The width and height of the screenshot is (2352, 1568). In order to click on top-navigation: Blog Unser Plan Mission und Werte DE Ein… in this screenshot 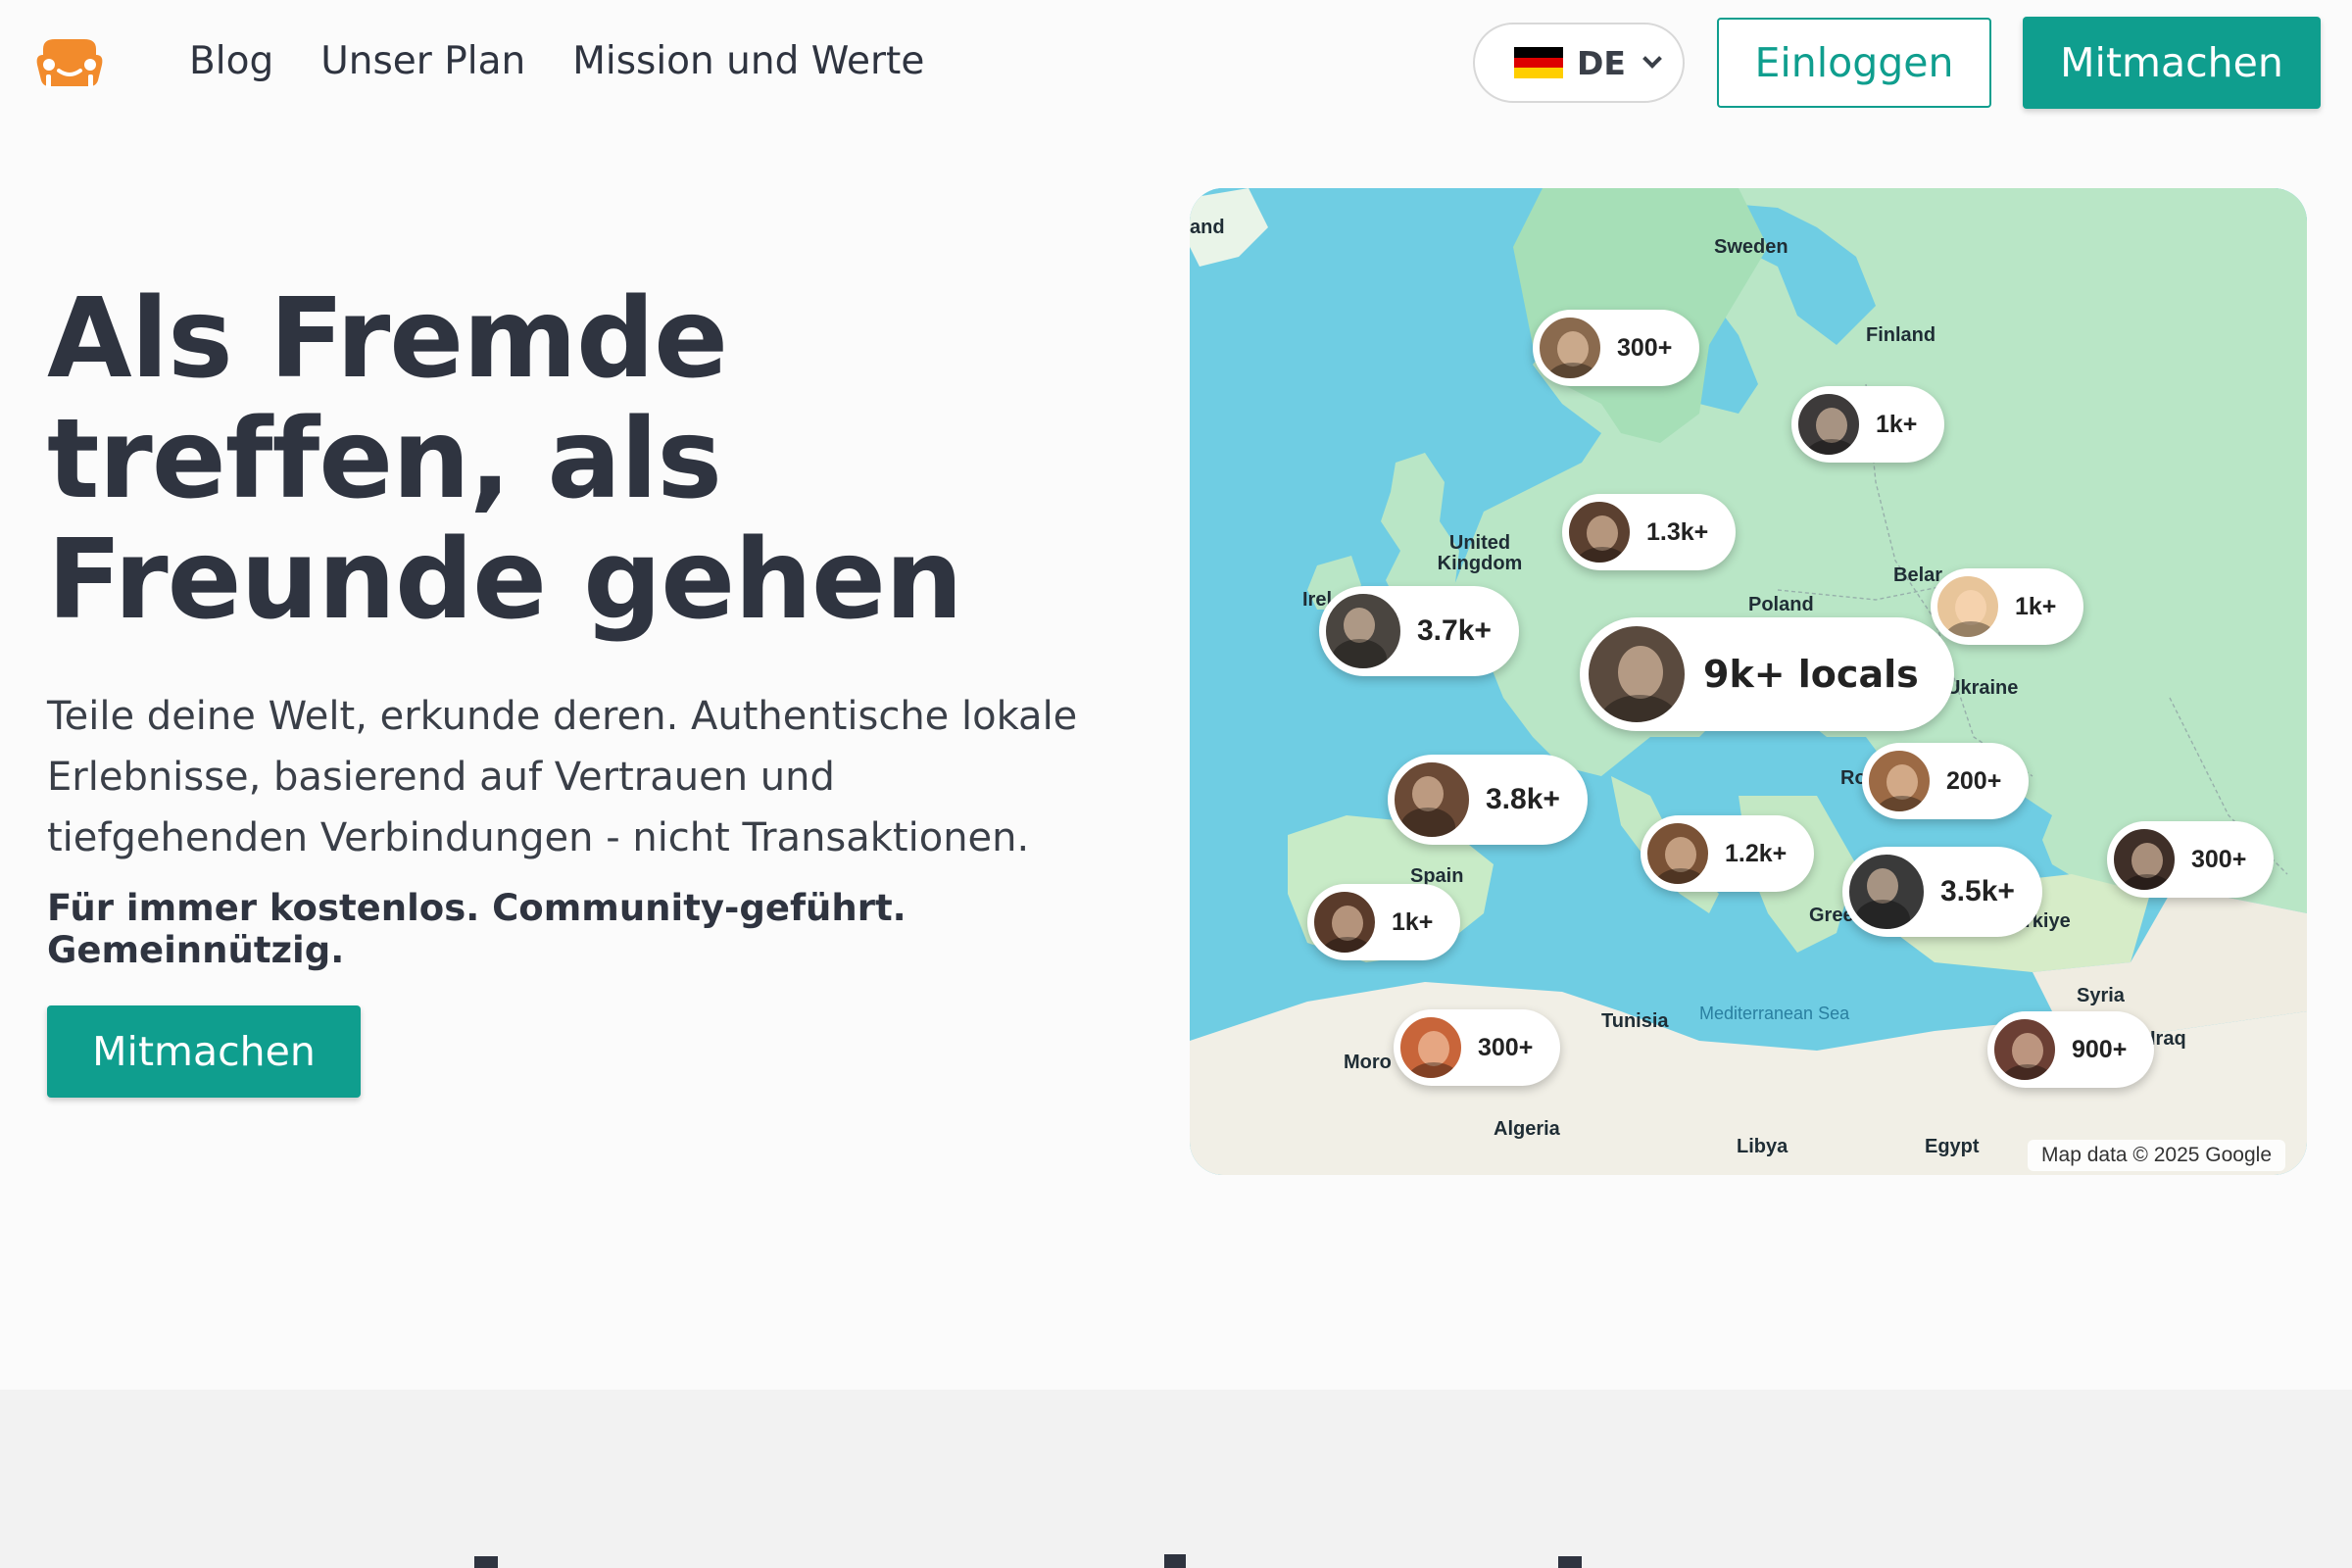, I will do `click(1176, 63)`.